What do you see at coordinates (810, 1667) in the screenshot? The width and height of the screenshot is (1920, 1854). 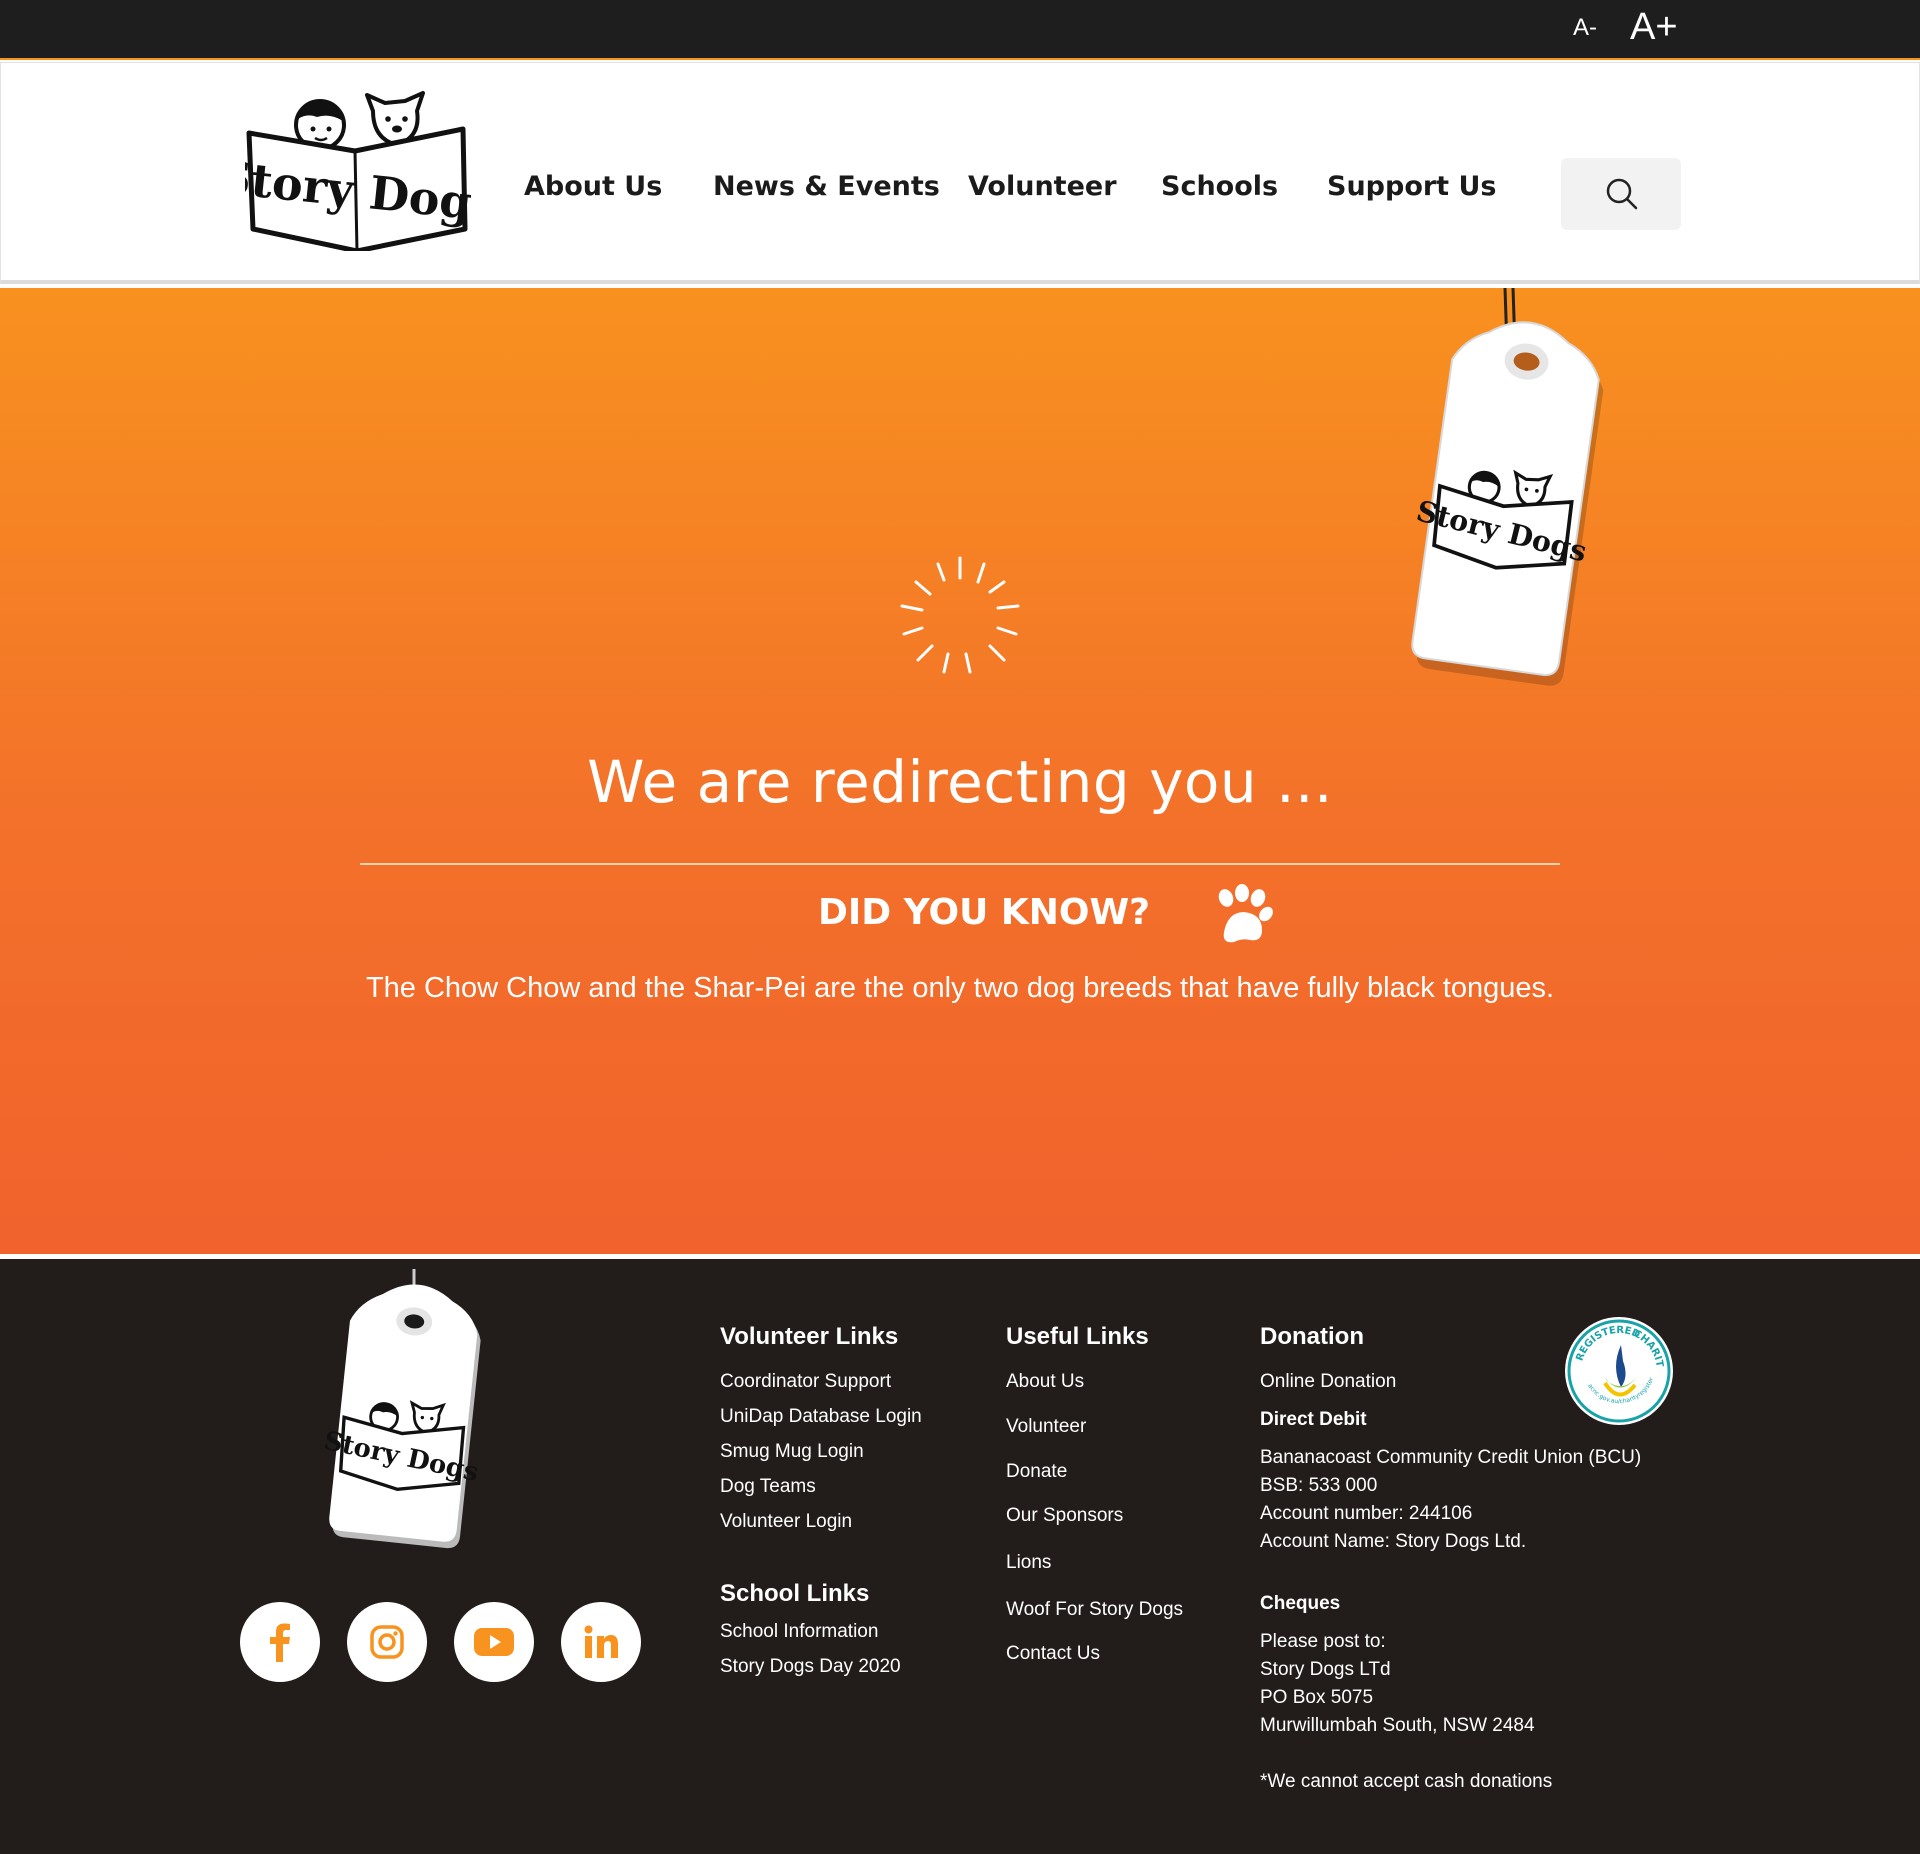 I see `link-story-dogs-day: Story Dogs Day 2020` at bounding box center [810, 1667].